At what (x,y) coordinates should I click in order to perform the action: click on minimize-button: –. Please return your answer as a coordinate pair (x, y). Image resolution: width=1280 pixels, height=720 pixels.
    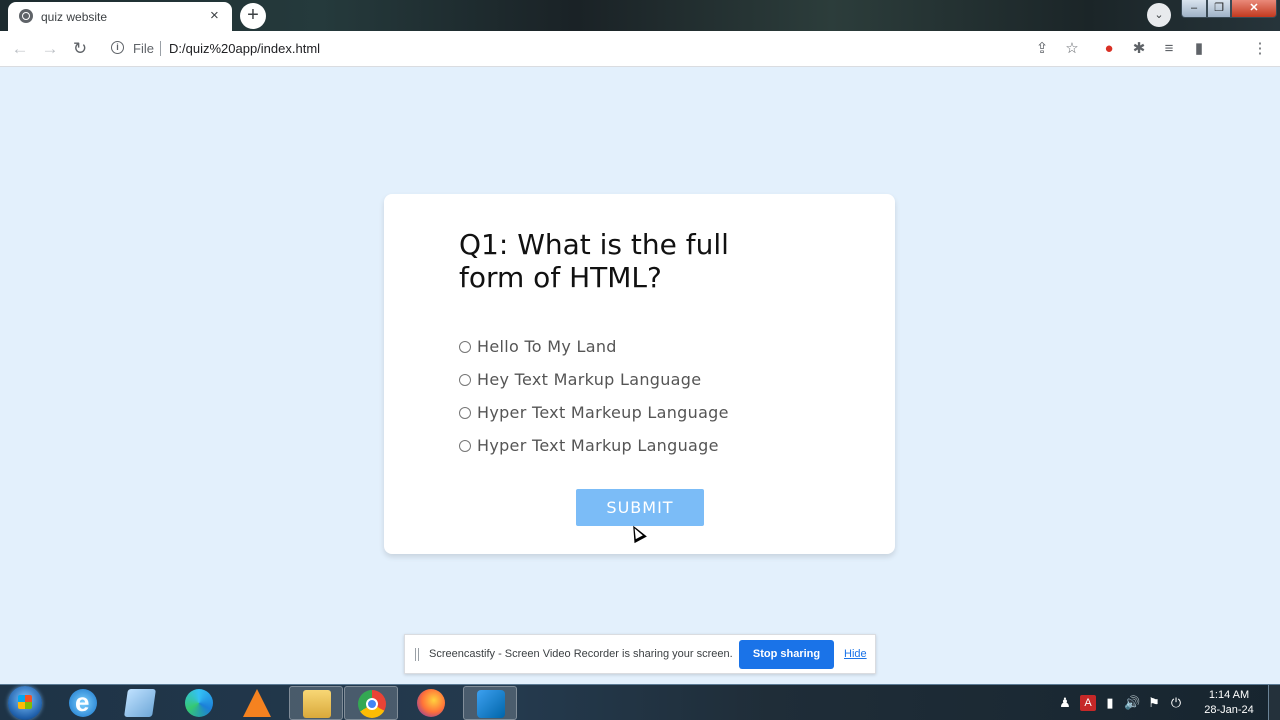
    Looking at the image, I should click on (1194, 9).